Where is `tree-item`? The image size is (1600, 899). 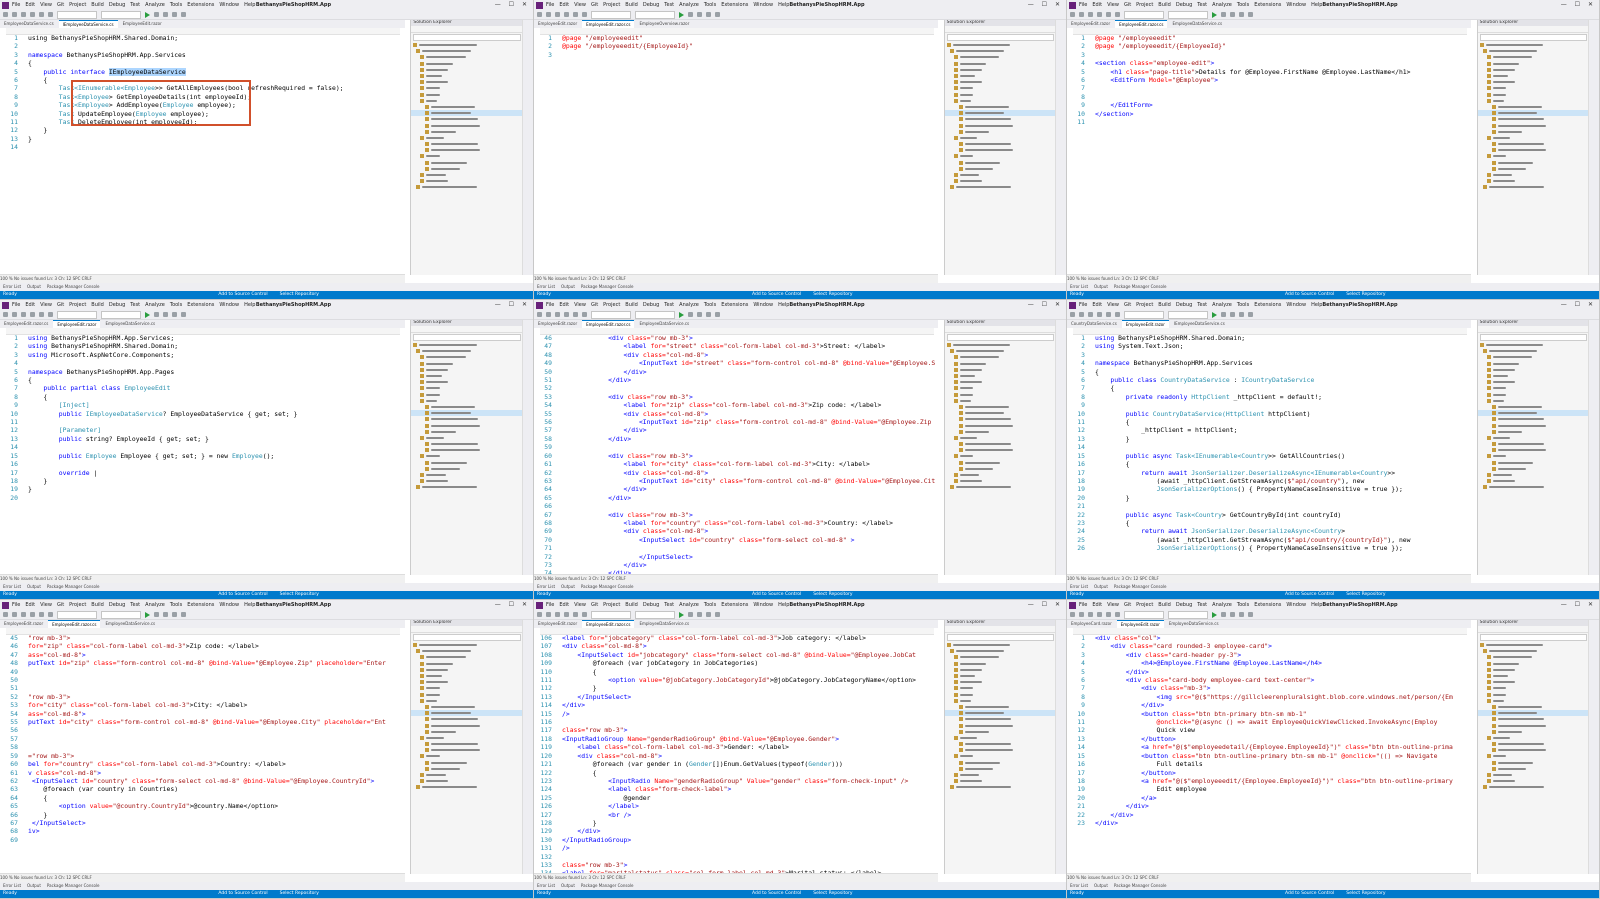 tree-item is located at coordinates (467, 787).